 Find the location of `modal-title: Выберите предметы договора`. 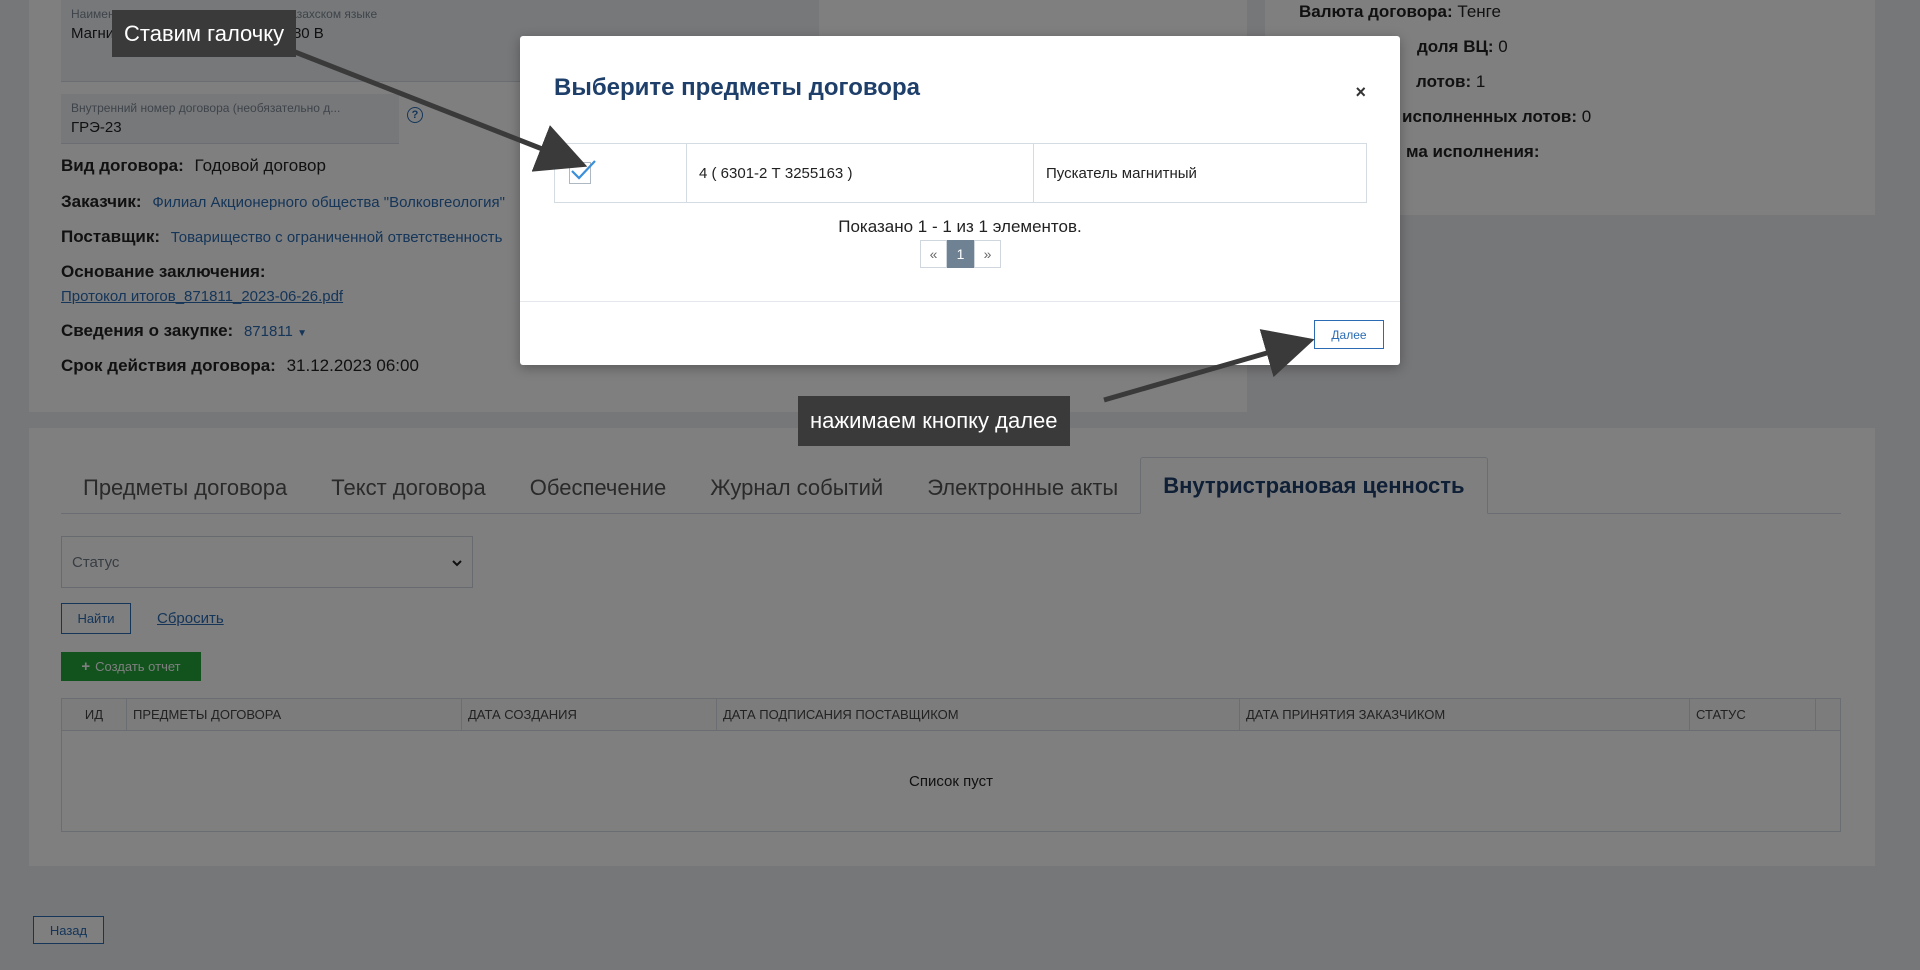

modal-title: Выберите предметы договора is located at coordinates (737, 87).